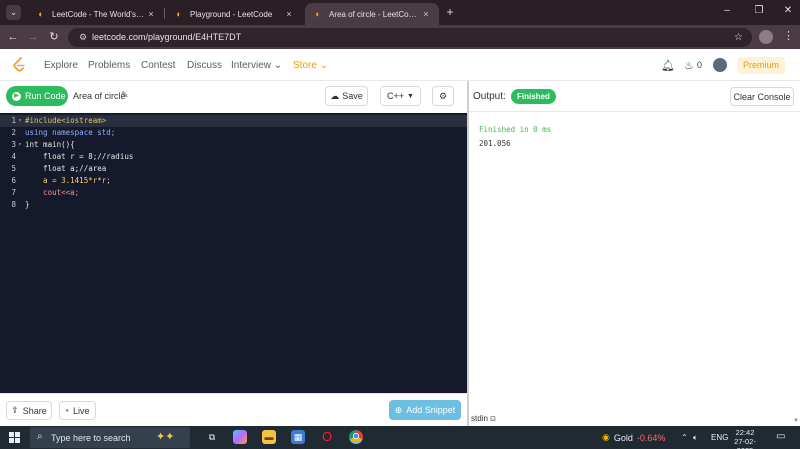  Describe the element at coordinates (50, 144) in the screenshot. I see `code-text: int main(){` at that location.